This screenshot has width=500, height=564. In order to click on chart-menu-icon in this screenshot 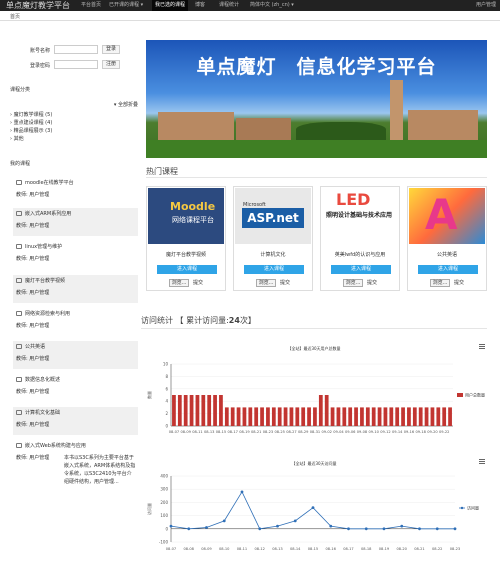, I will do `click(482, 346)`.